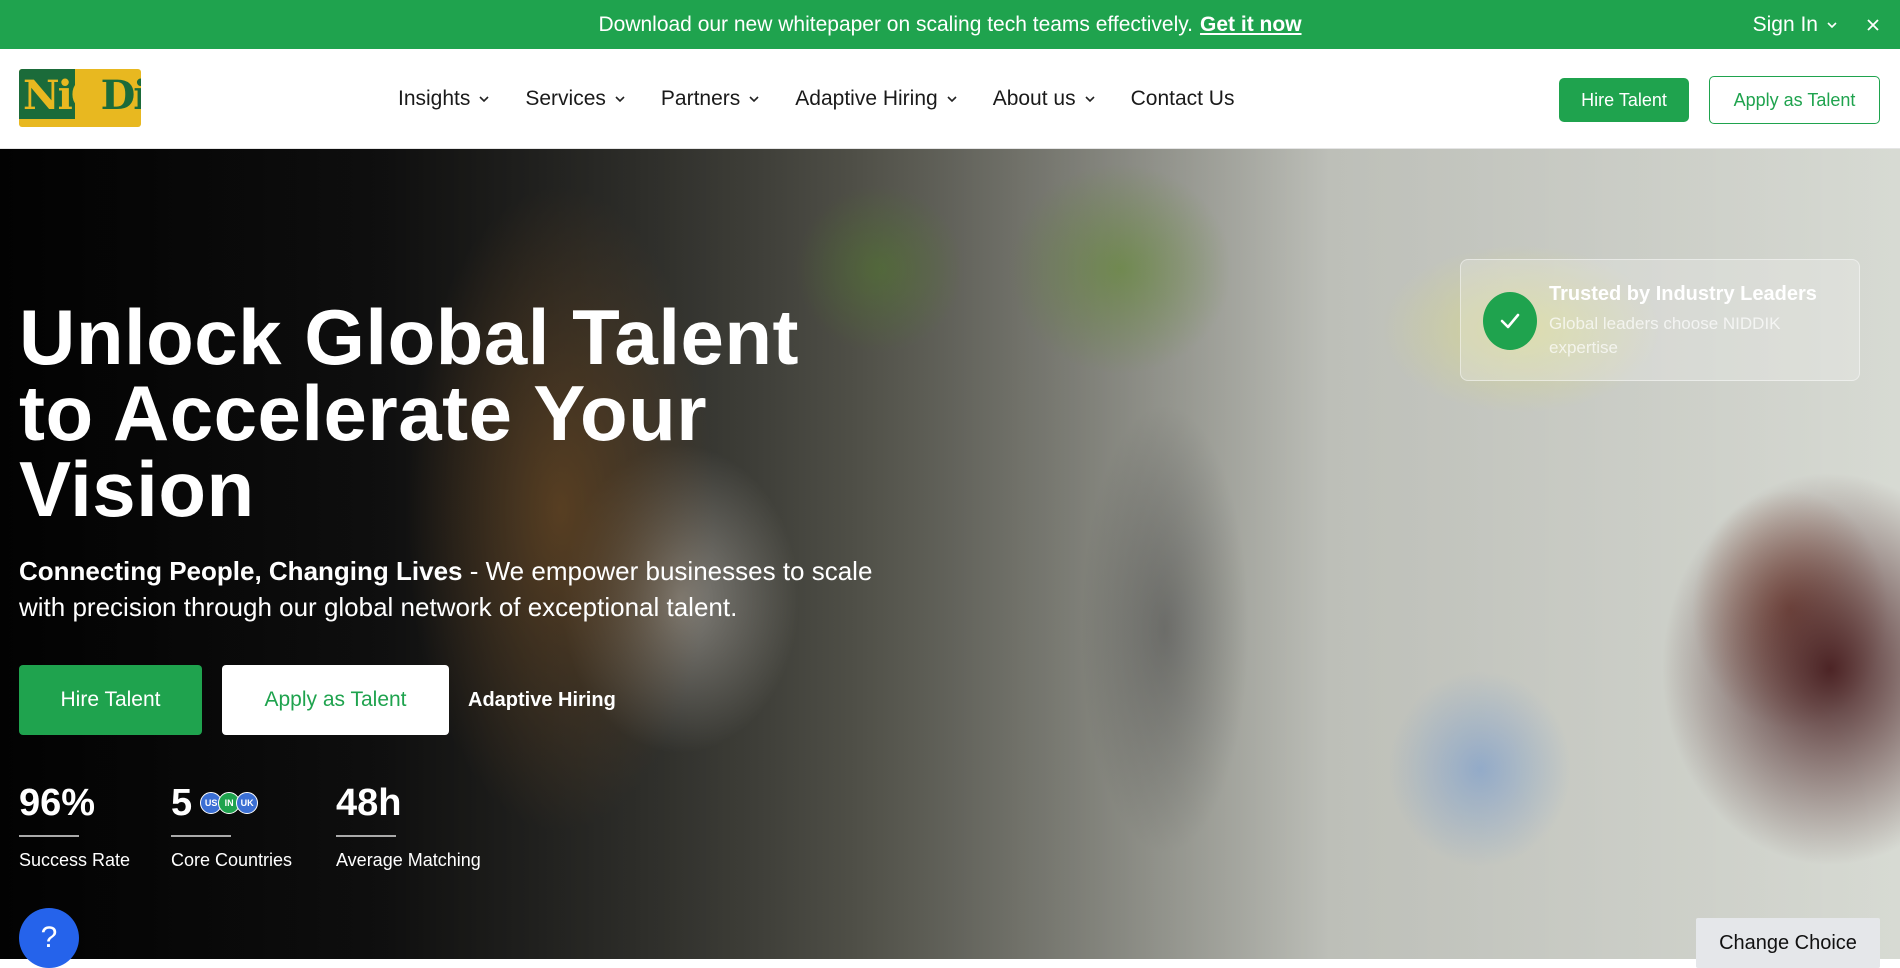 The image size is (1900, 968). I want to click on stat-label: Success Rate, so click(75, 860).